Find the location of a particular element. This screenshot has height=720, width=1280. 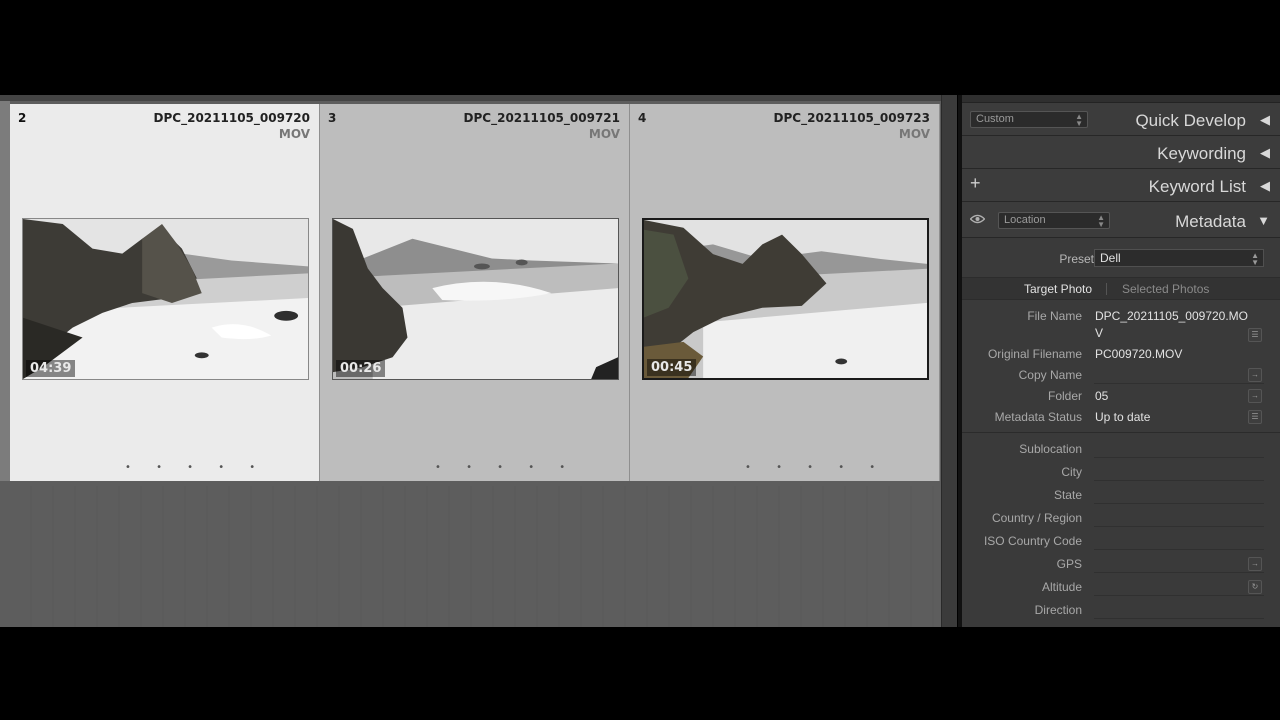

keyword-list-header: + Keyword List ◀ is located at coordinates (1121, 185).